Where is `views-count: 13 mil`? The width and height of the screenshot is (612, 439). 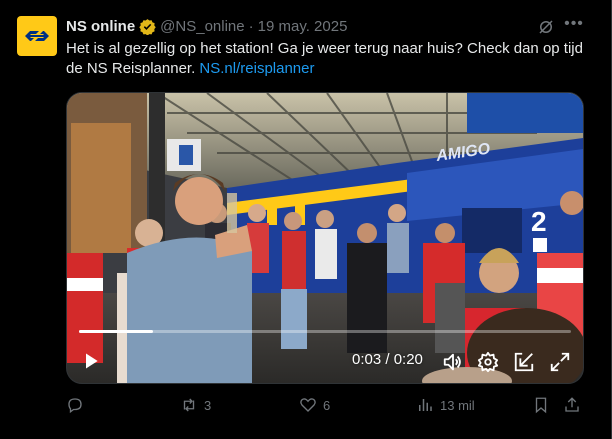 views-count: 13 mil is located at coordinates (457, 405).